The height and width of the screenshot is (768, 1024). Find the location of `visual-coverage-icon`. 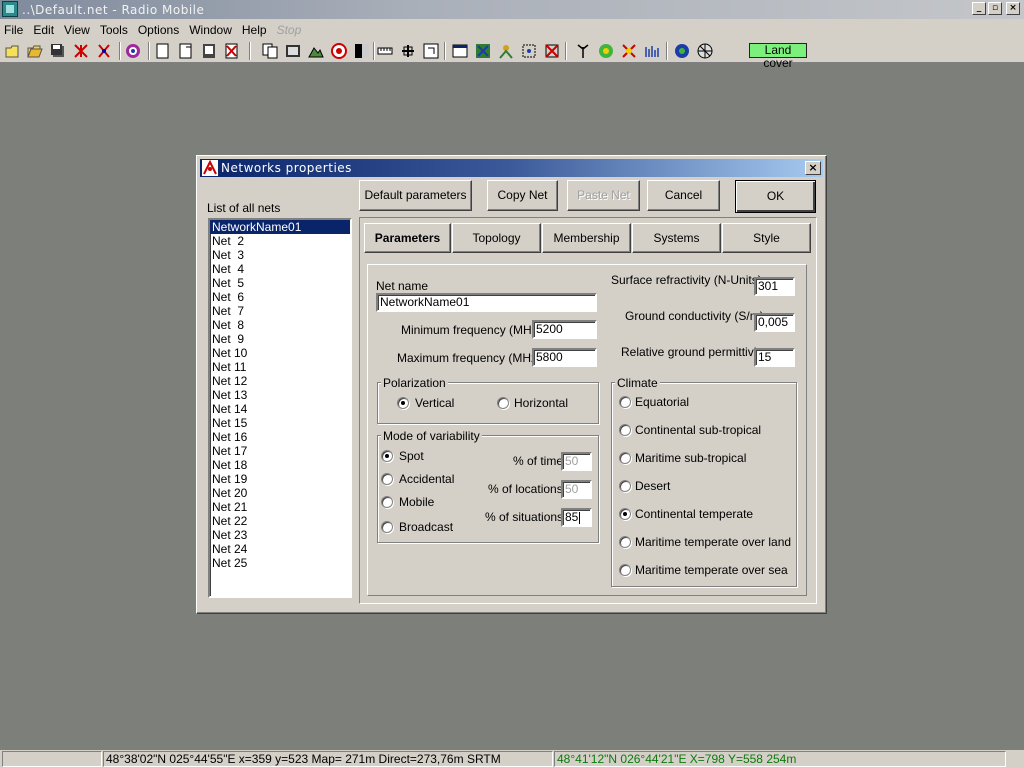

visual-coverage-icon is located at coordinates (506, 51).